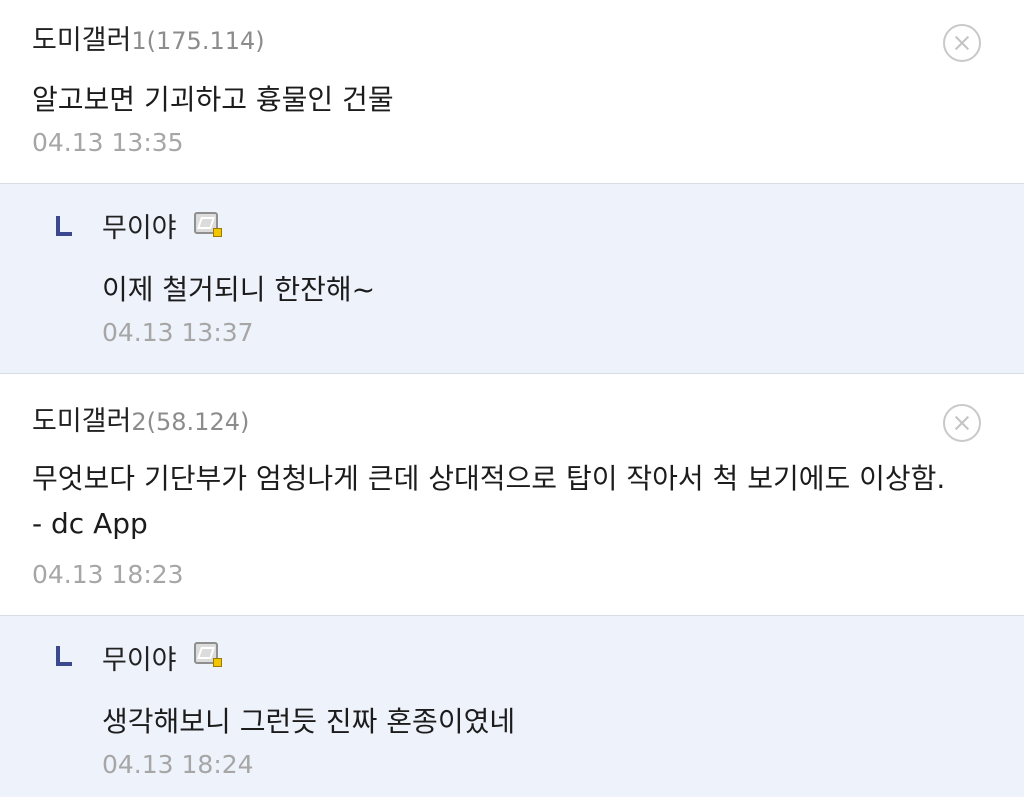 Image resolution: width=1024 pixels, height=797 pixels. What do you see at coordinates (178, 332) in the screenshot?
I see `reply-timestamp: 04.13 13:37` at bounding box center [178, 332].